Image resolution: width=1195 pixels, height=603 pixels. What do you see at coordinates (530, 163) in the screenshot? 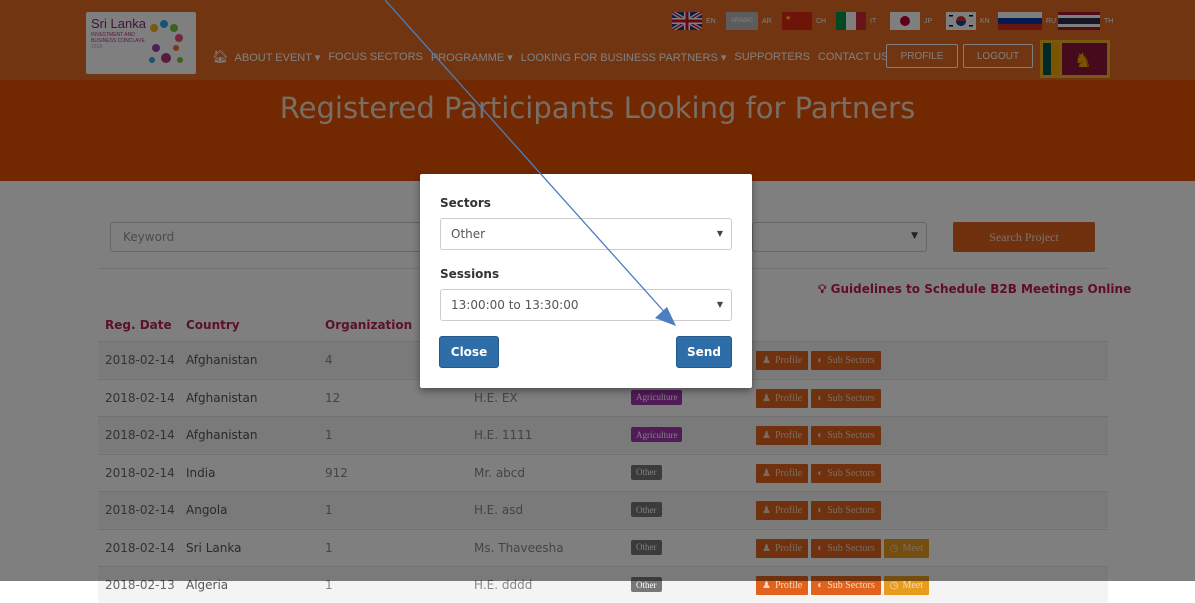
I see `annotation-arrow-icon` at bounding box center [530, 163].